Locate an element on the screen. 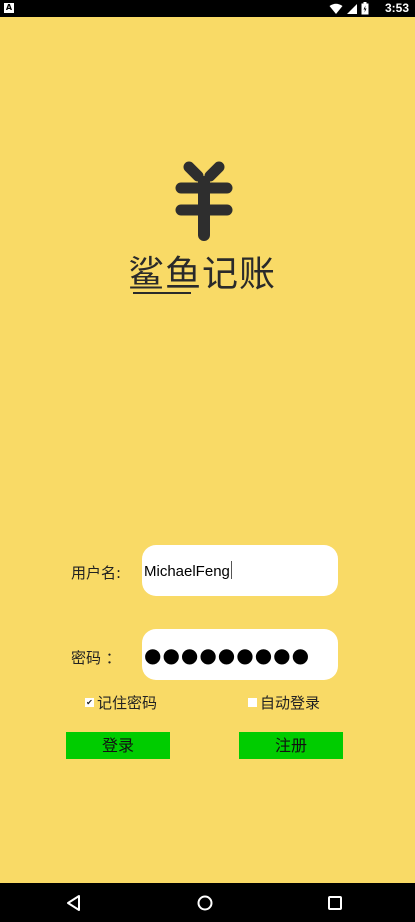 The image size is (415, 922). password-label: 密码 ： is located at coordinates (96, 658).